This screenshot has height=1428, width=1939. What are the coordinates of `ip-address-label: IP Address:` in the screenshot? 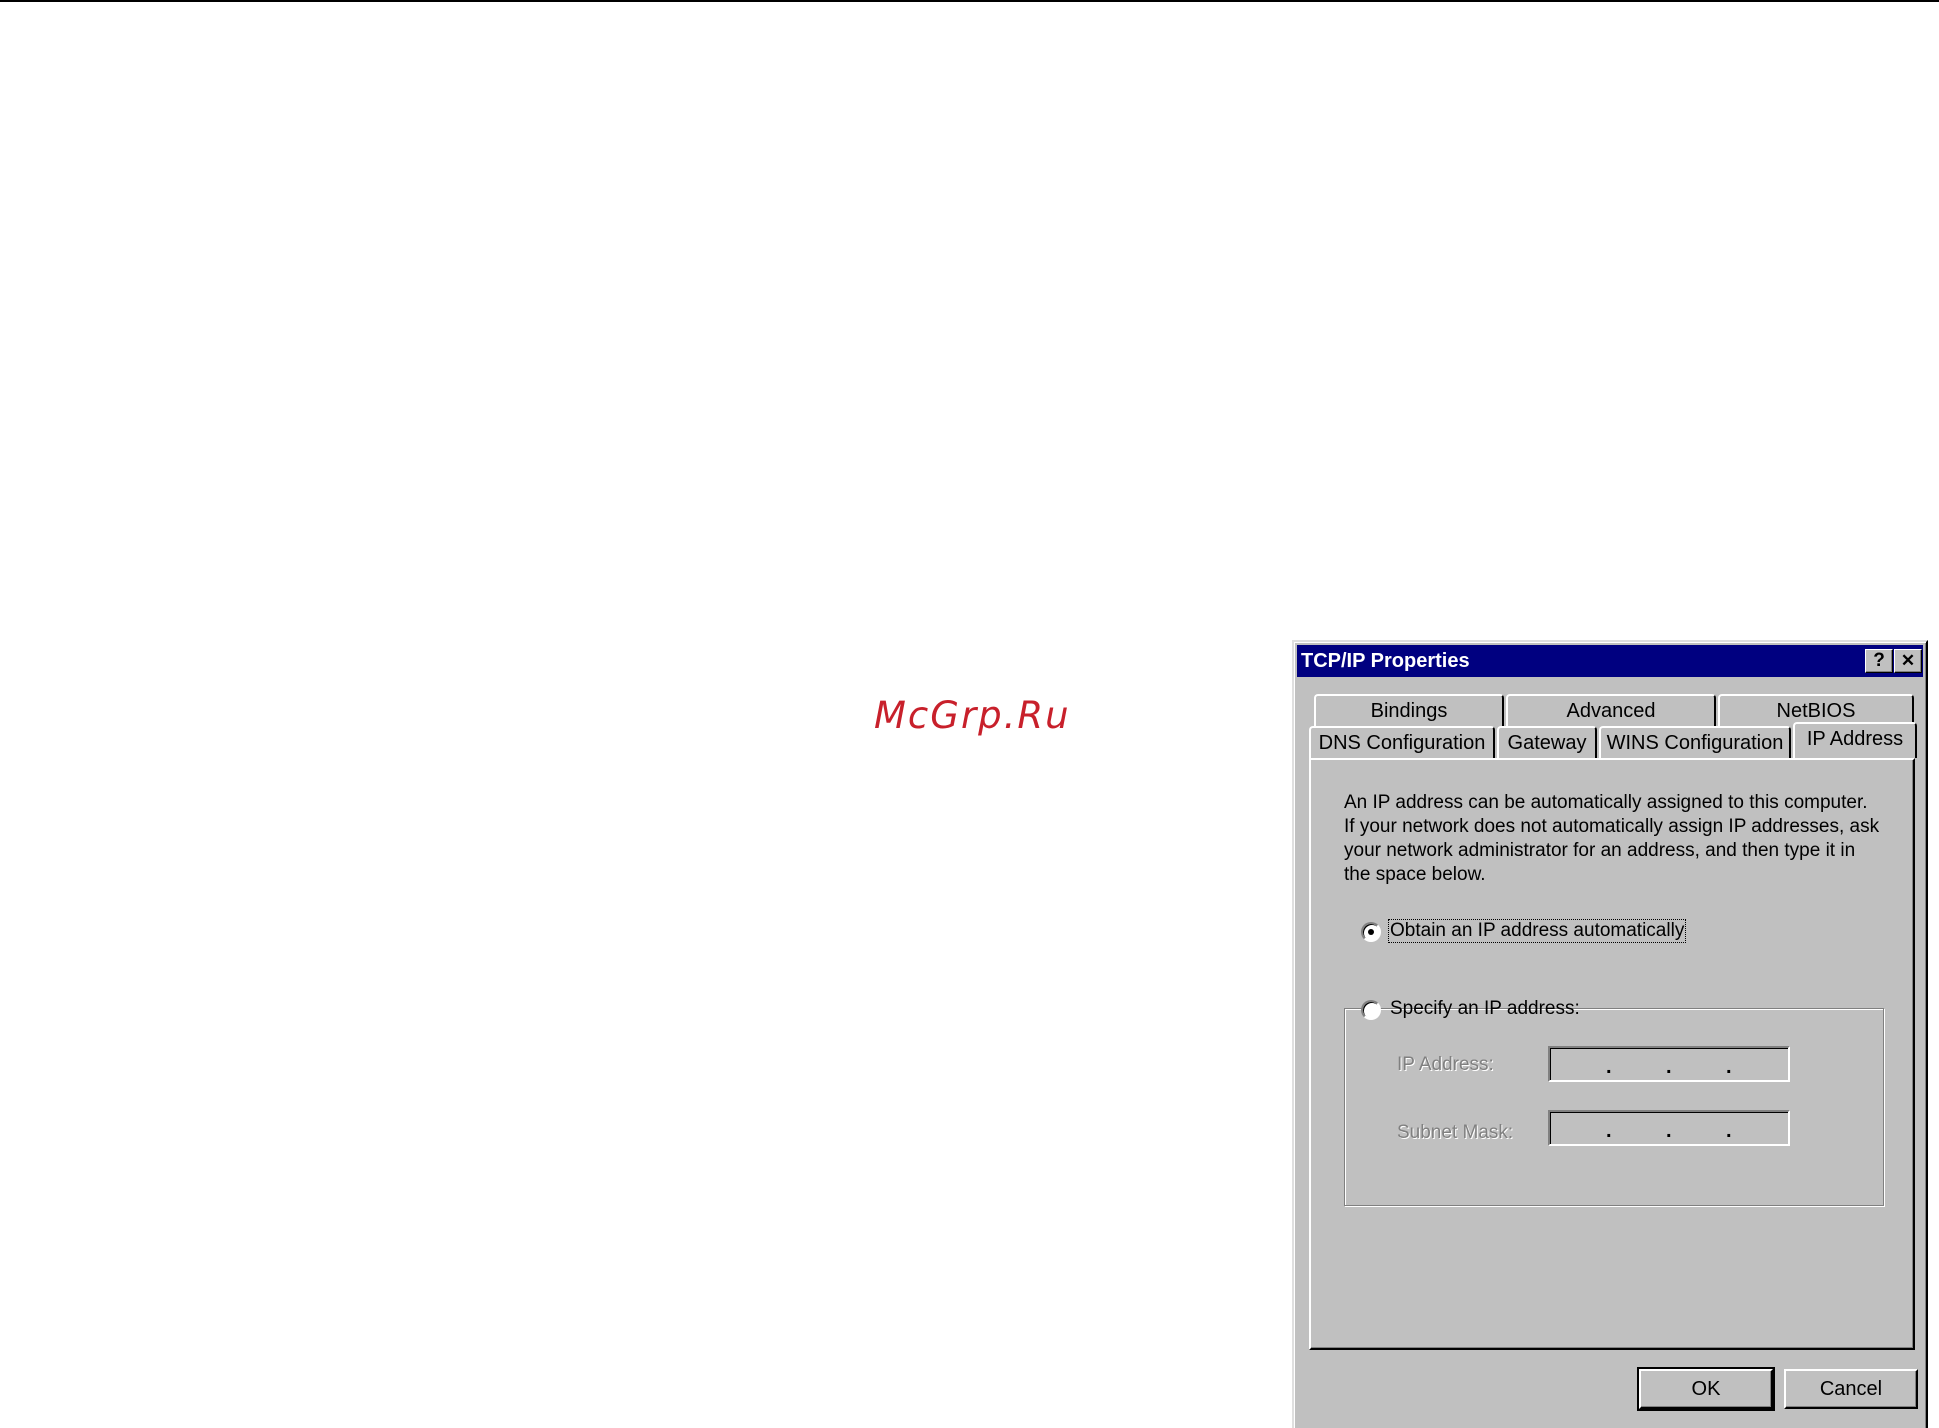 It's located at (1445, 1064).